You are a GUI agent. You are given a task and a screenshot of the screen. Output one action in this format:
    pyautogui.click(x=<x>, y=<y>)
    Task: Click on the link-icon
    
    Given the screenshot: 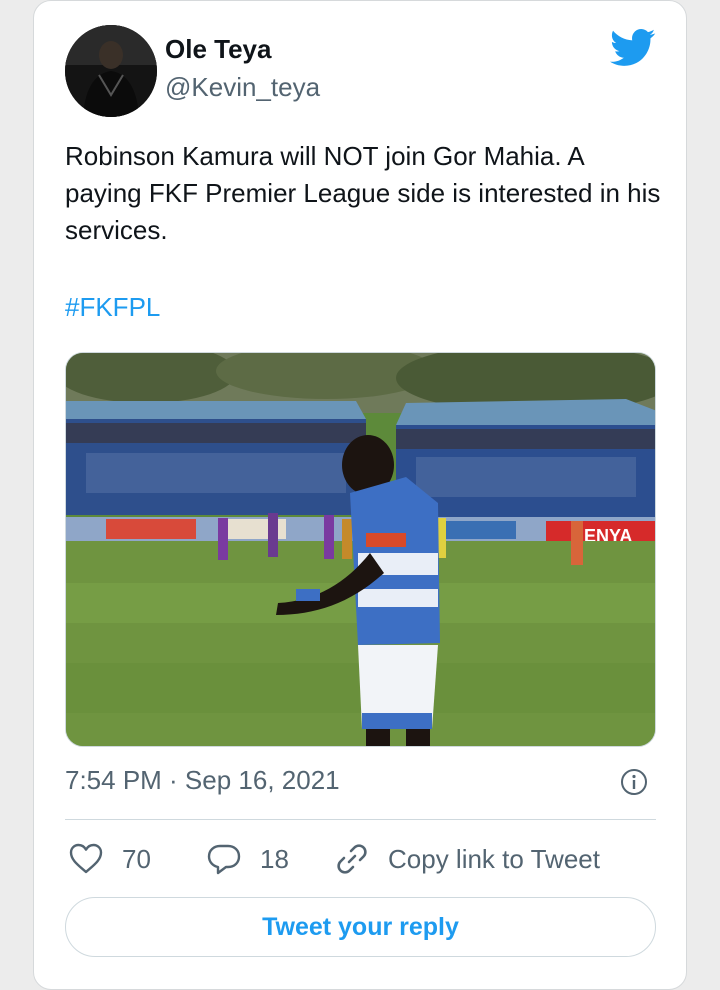 What is the action you would take?
    pyautogui.click(x=352, y=859)
    